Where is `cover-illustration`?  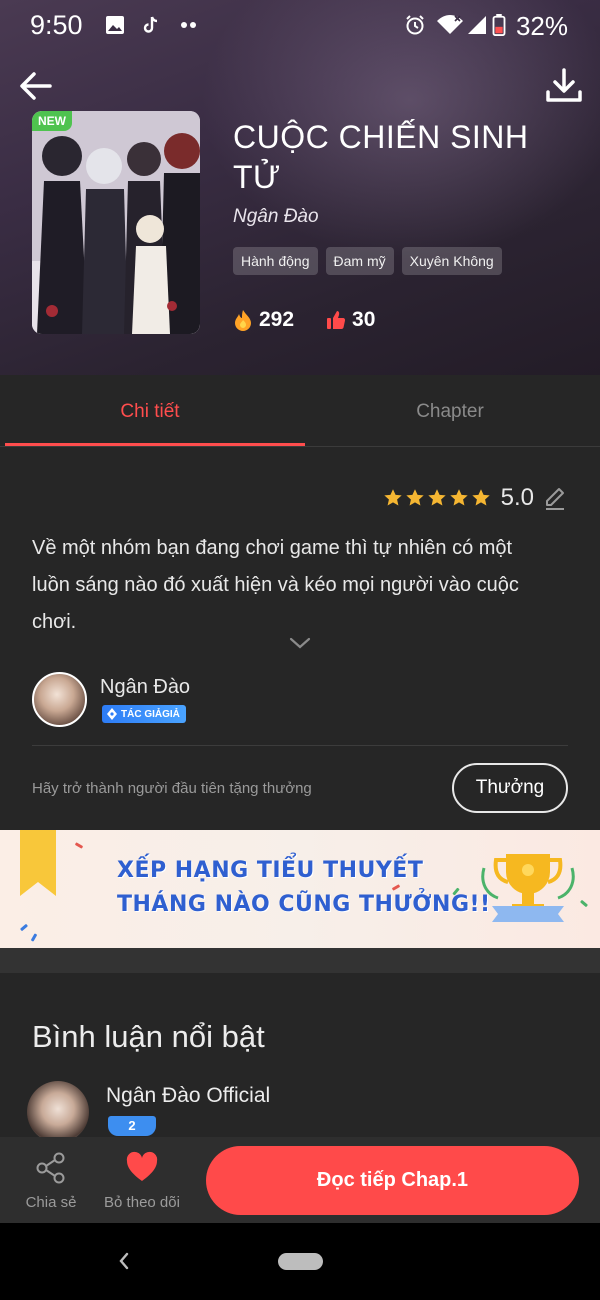
cover-illustration is located at coordinates (116, 222).